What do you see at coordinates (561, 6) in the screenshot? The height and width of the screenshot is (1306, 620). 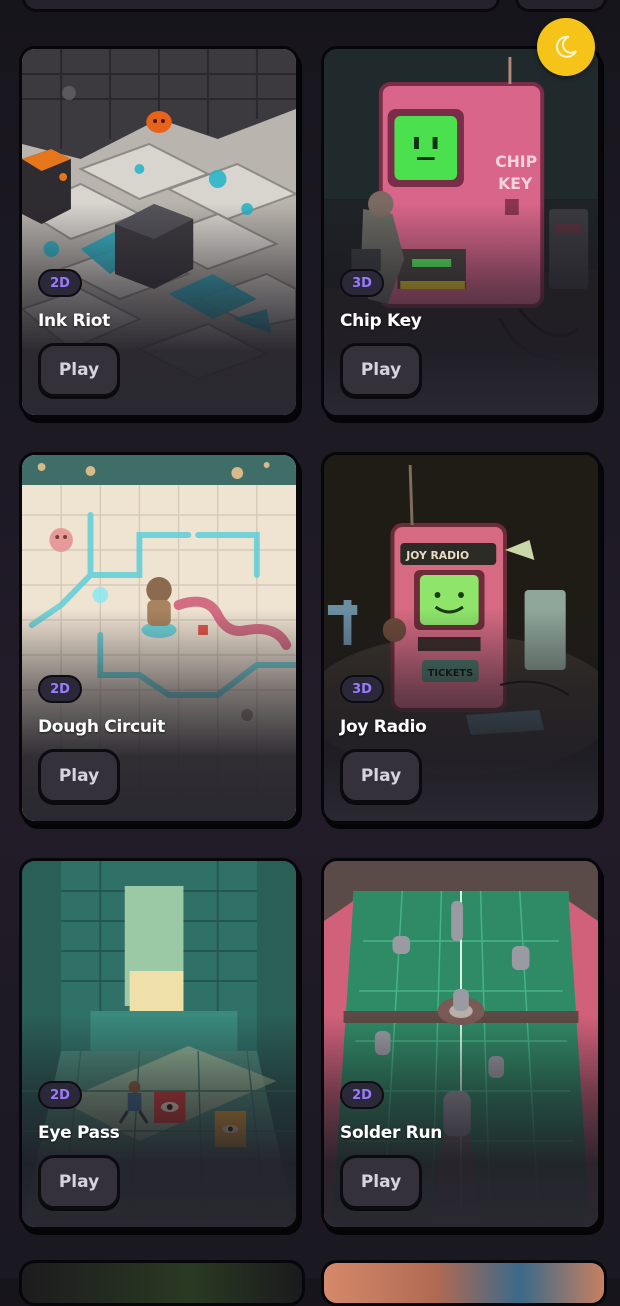 I see `previous-card-stub-right` at bounding box center [561, 6].